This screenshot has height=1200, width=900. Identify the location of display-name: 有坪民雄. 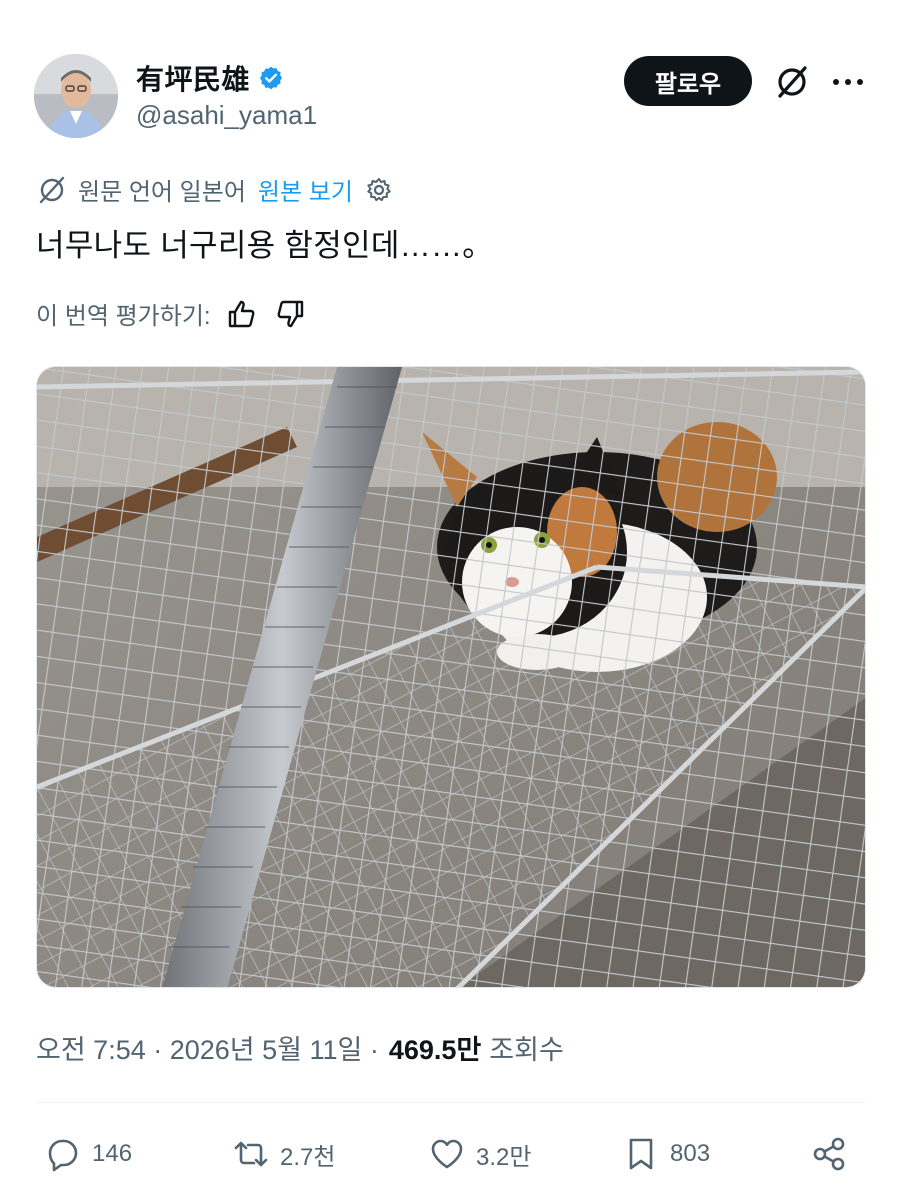
(193, 78).